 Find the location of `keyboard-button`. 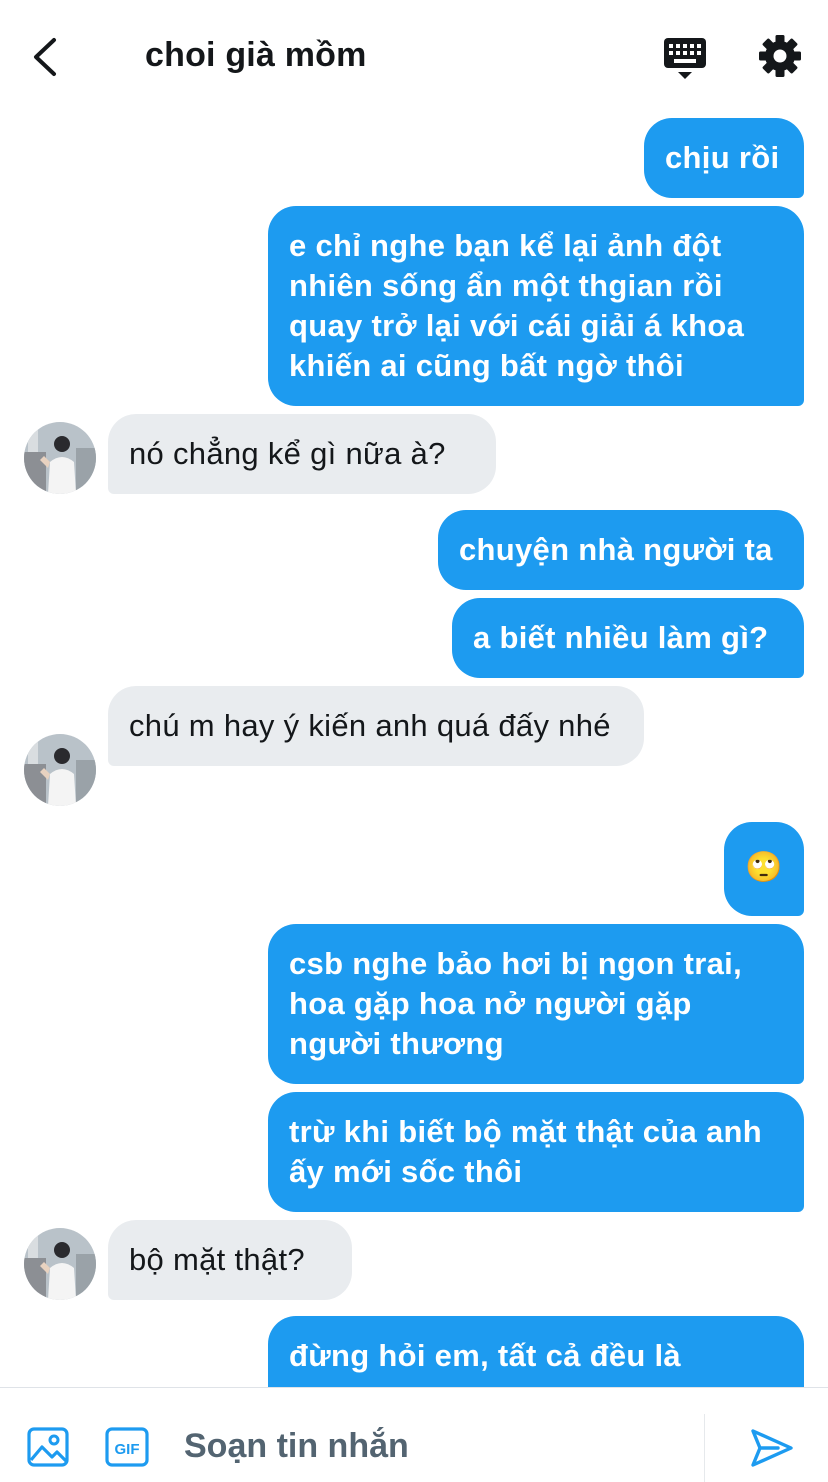

keyboard-button is located at coordinates (685, 58).